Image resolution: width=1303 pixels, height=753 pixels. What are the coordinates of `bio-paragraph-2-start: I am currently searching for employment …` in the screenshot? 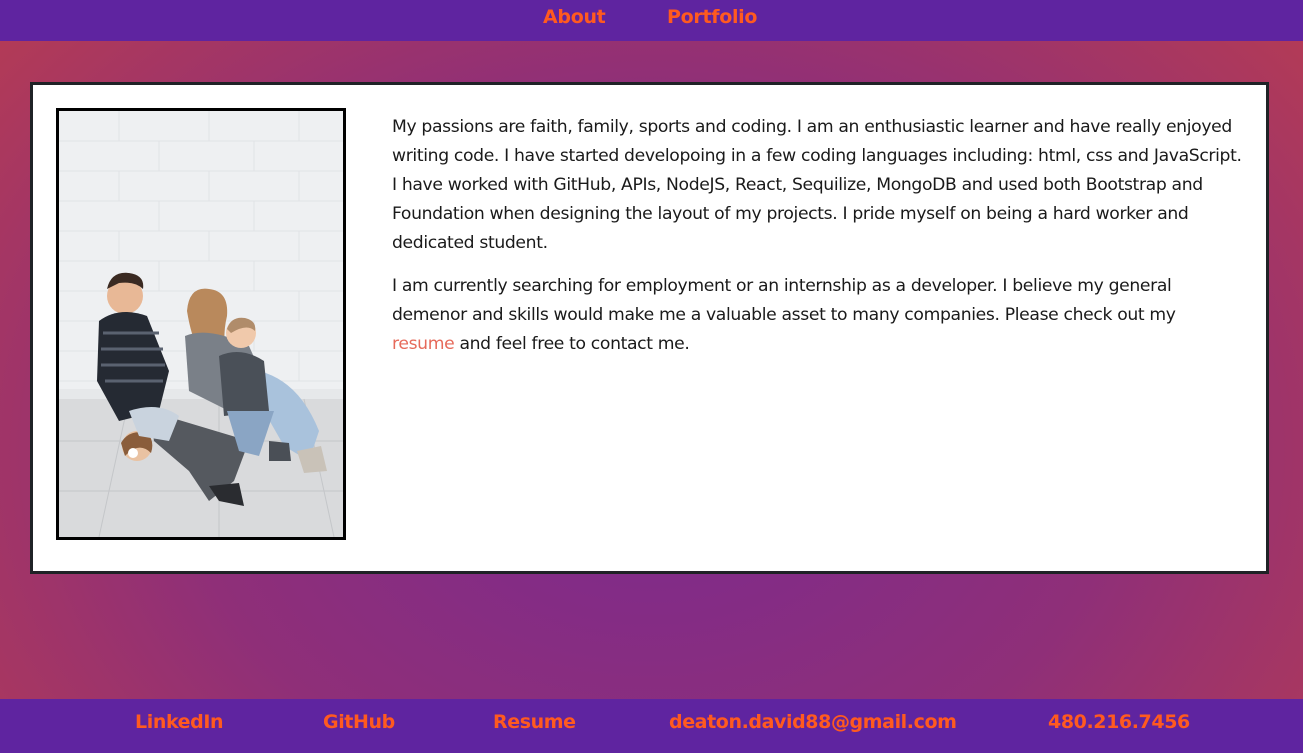 It's located at (784, 300).